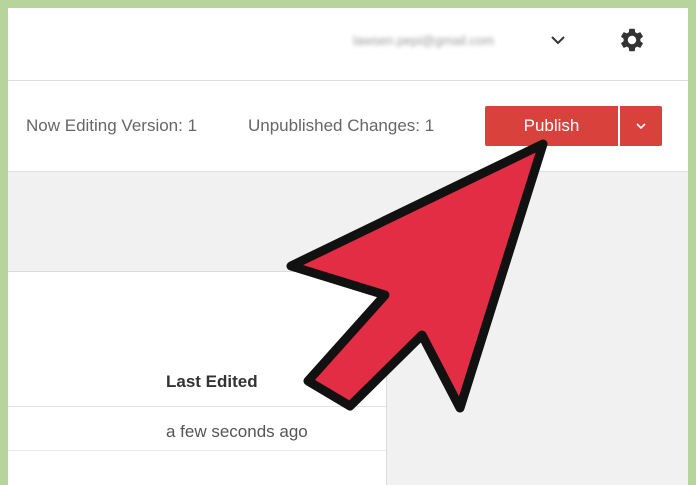 The height and width of the screenshot is (485, 696). I want to click on column-header-last-edited: Last Edited, so click(212, 381).